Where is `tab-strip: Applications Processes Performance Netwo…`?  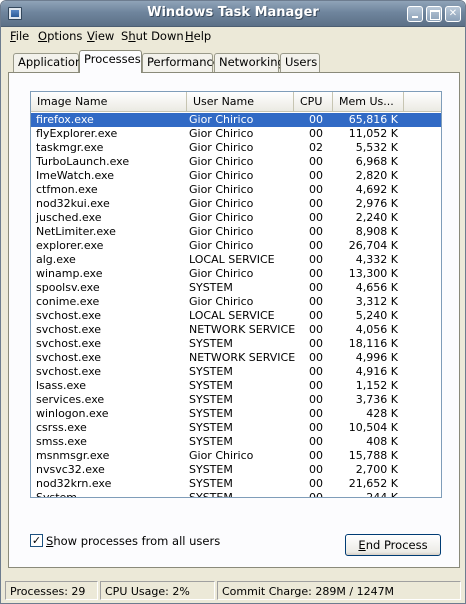 tab-strip: Applications Processes Performance Netwo… is located at coordinates (233, 61).